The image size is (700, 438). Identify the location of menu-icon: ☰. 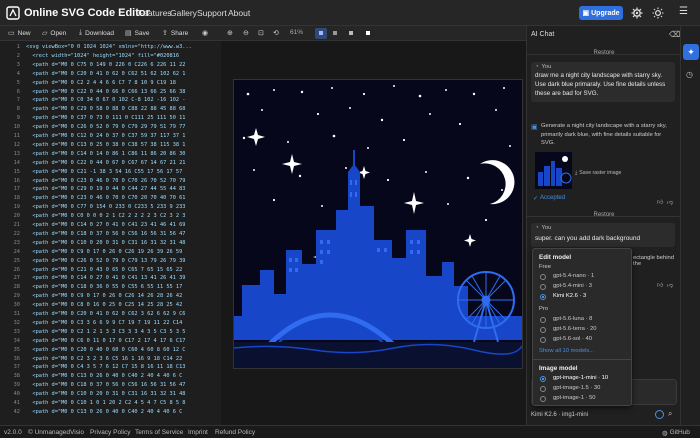
(683, 11).